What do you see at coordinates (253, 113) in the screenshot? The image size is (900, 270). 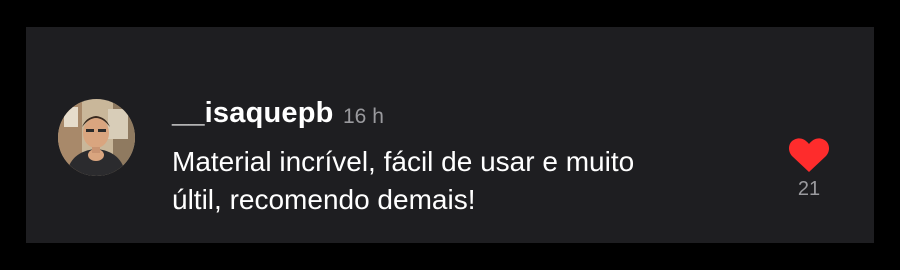 I see `username: __isaquepb` at bounding box center [253, 113].